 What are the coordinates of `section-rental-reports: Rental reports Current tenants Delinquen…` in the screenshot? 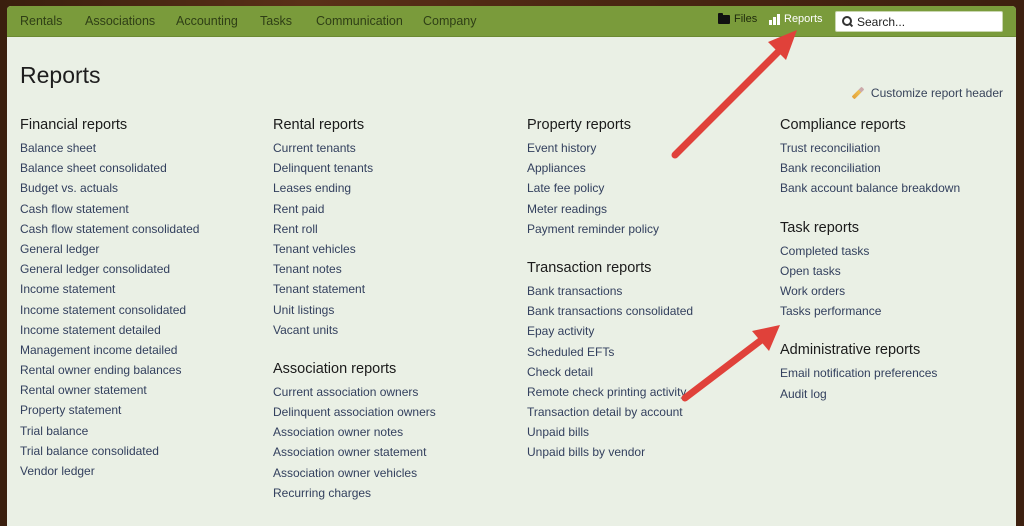 It's located at (354, 230).